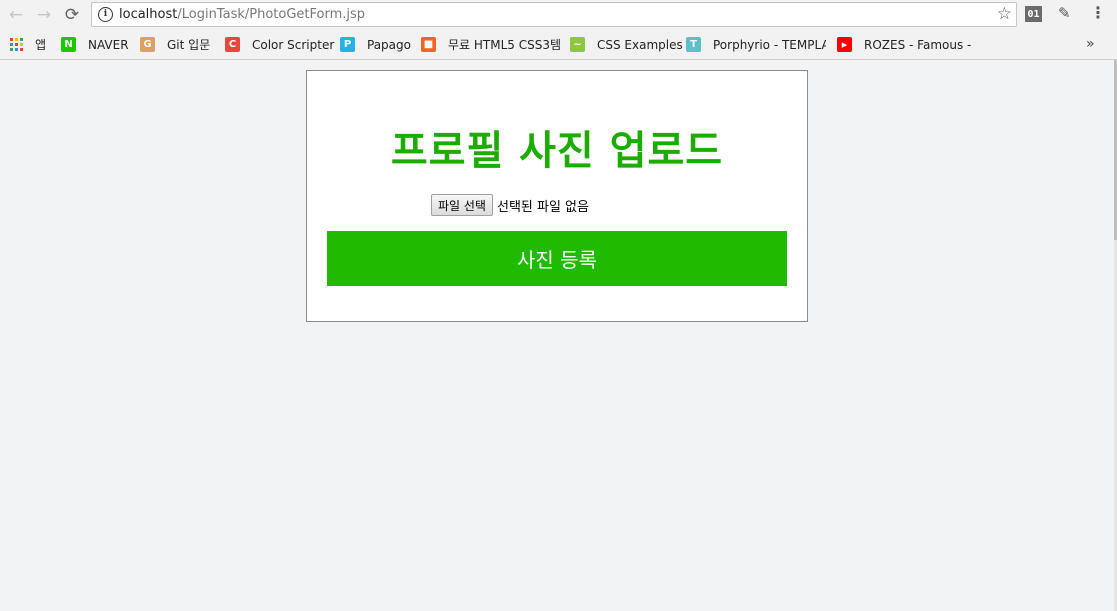 Image resolution: width=1117 pixels, height=611 pixels. What do you see at coordinates (189, 45) in the screenshot?
I see `bookmark-label: Git 입문` at bounding box center [189, 45].